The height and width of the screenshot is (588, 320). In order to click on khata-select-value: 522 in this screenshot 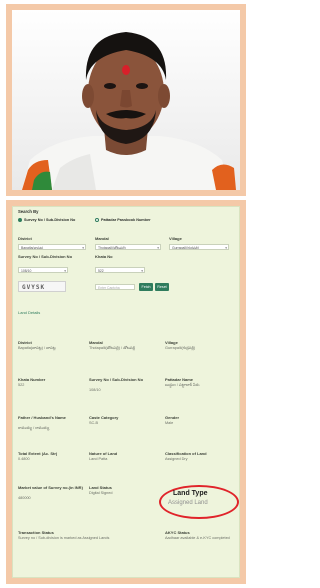, I will do `click(101, 271)`.